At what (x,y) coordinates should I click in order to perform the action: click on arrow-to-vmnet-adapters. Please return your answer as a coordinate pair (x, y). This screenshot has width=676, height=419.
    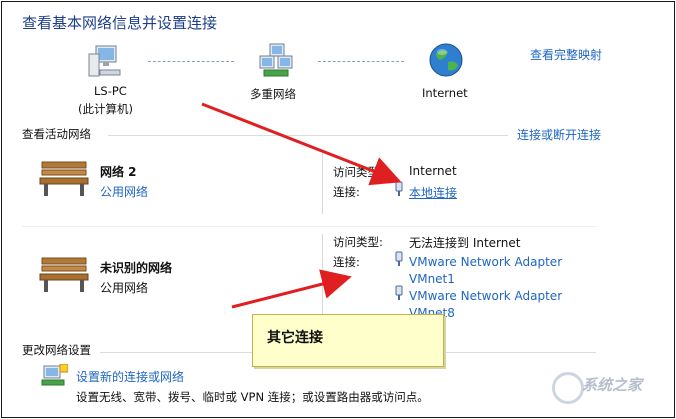
    Looking at the image, I should click on (291, 289).